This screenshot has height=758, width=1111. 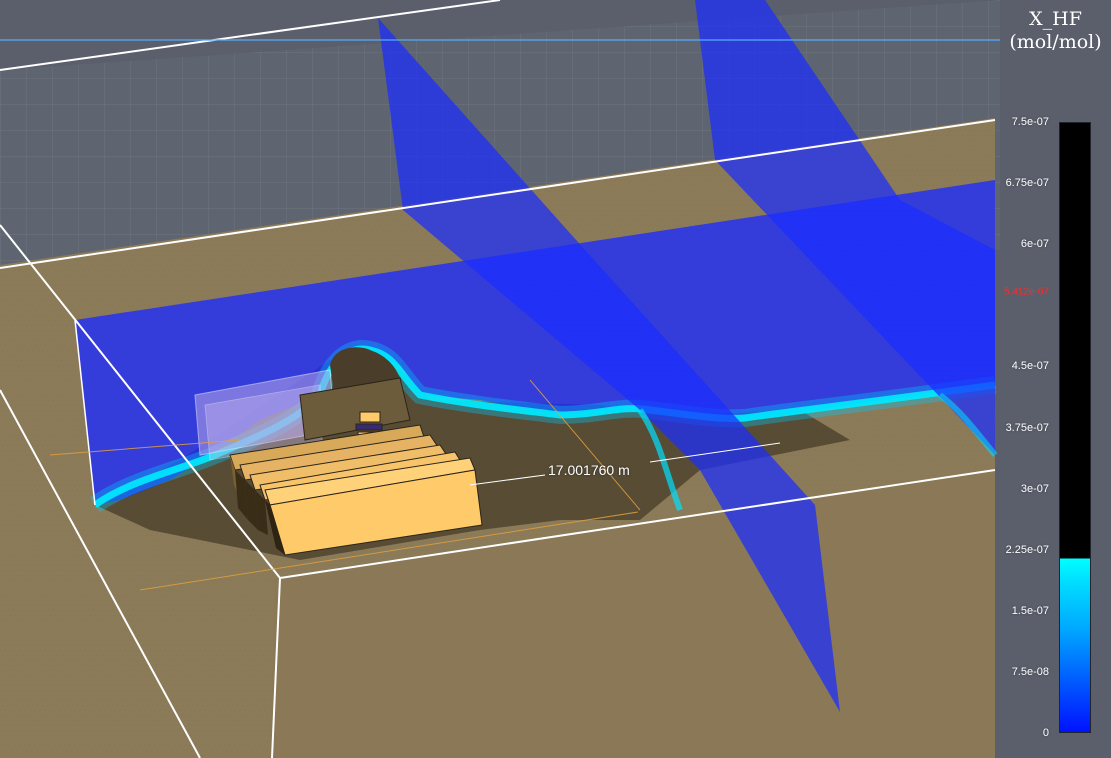 I want to click on colorbar-tick-label: 3e-07, so click(x=1034, y=488).